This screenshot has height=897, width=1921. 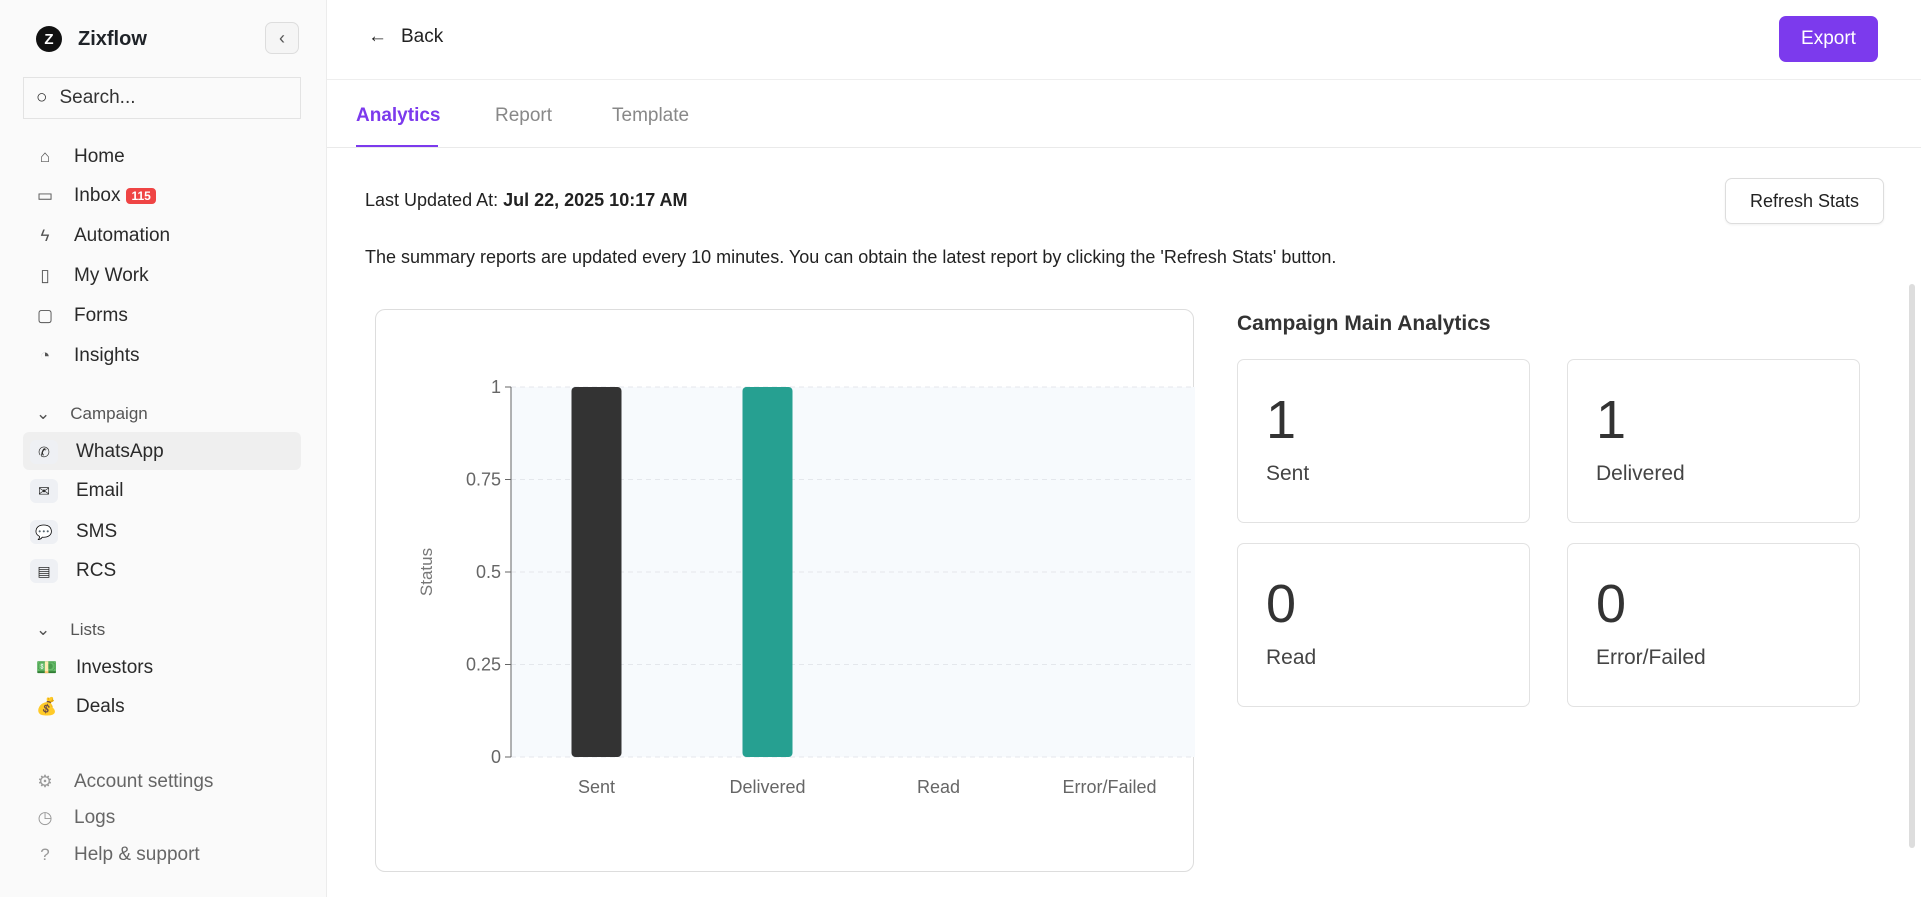 What do you see at coordinates (44, 491) in the screenshot?
I see `email-icon: ✉` at bounding box center [44, 491].